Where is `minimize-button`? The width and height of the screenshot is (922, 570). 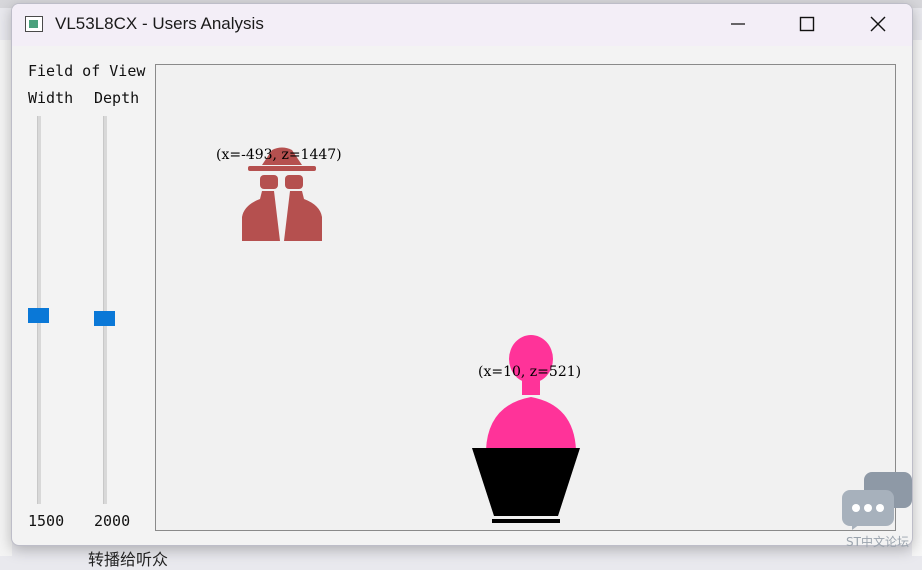 minimize-button is located at coordinates (738, 24).